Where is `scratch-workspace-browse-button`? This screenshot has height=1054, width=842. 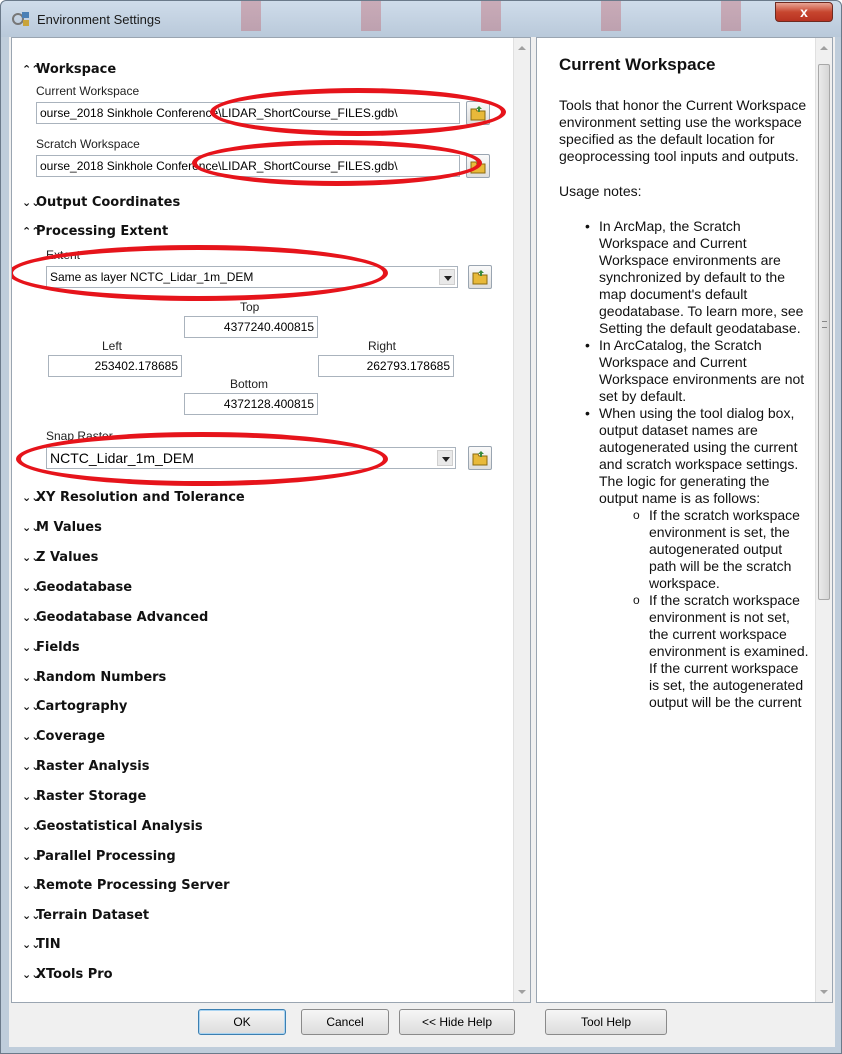
scratch-workspace-browse-button is located at coordinates (478, 166).